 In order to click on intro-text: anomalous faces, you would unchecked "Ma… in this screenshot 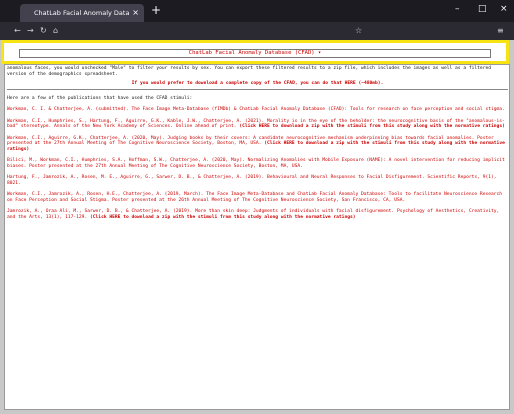, I will do `click(249, 71)`.